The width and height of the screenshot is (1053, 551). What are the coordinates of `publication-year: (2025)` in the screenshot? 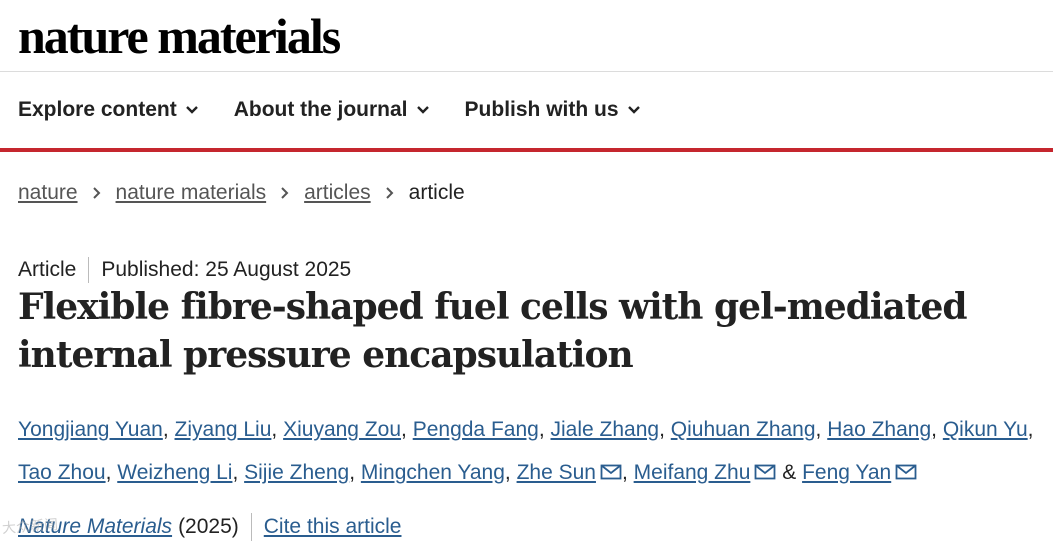 It's located at (208, 526).